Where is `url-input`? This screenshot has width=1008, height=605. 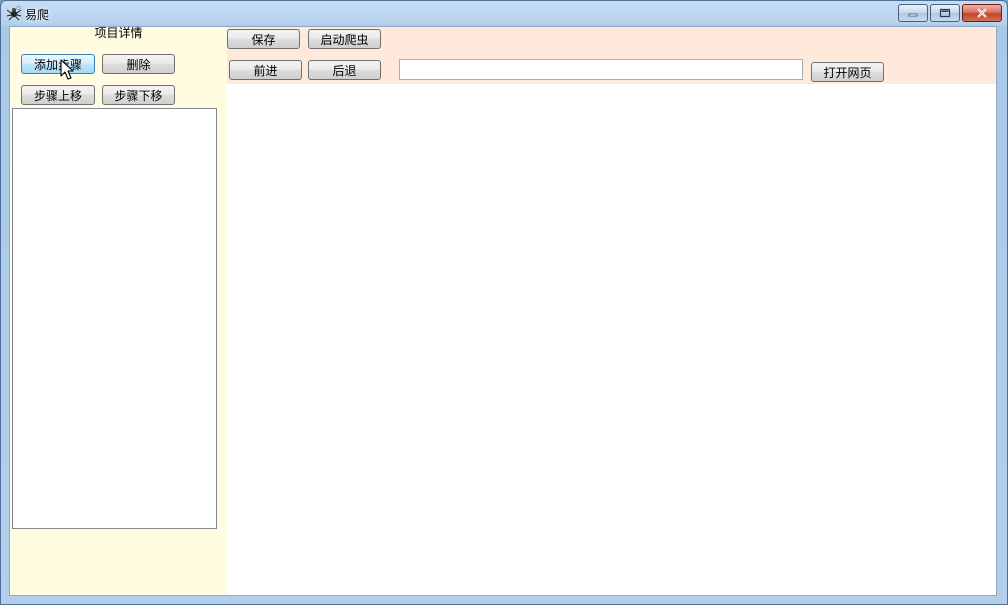
url-input is located at coordinates (601, 69).